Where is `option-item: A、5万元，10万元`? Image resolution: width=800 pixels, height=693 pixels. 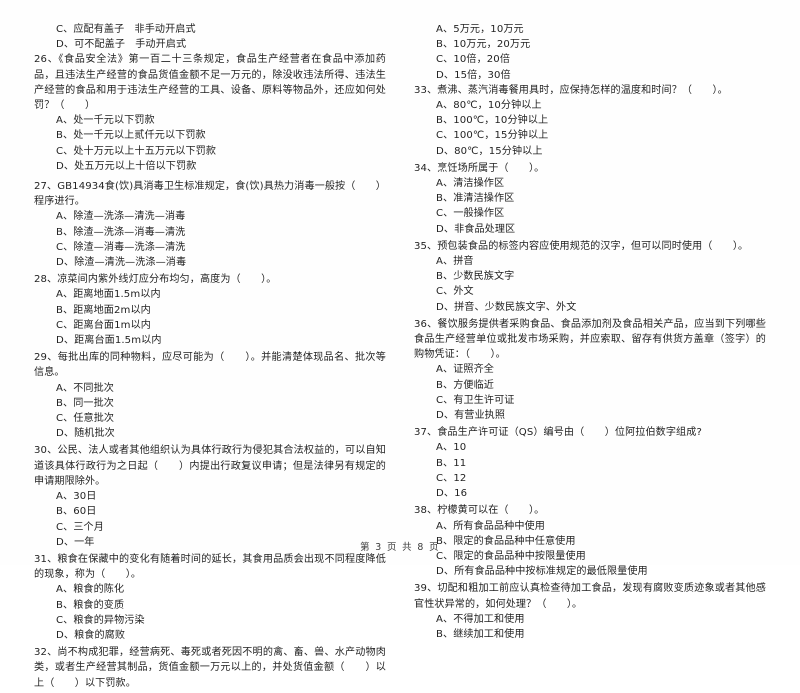
option-item: A、5万元，10万元 is located at coordinates (480, 29).